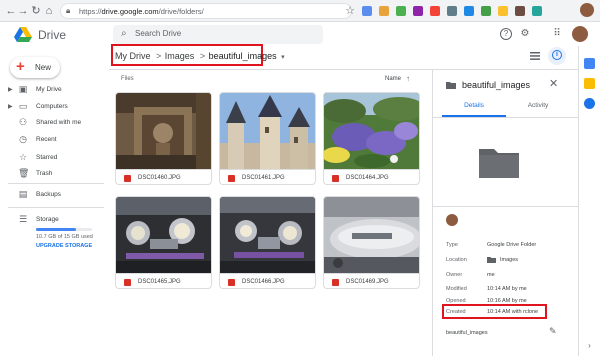  Describe the element at coordinates (23, 11) in the screenshot. I see `forward-arrow-icon: →` at that location.